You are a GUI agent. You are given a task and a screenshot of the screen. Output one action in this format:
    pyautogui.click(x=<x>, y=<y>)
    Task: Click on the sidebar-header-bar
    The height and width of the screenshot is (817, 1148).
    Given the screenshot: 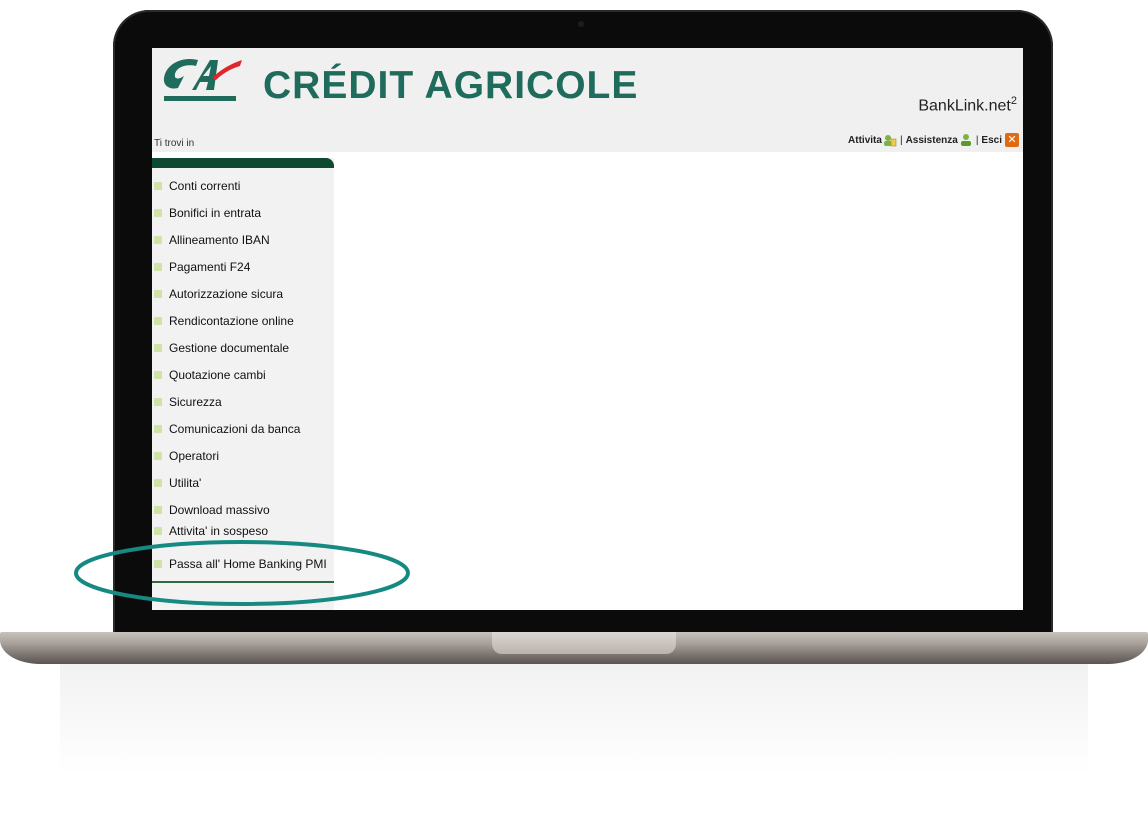 What is the action you would take?
    pyautogui.click(x=243, y=163)
    